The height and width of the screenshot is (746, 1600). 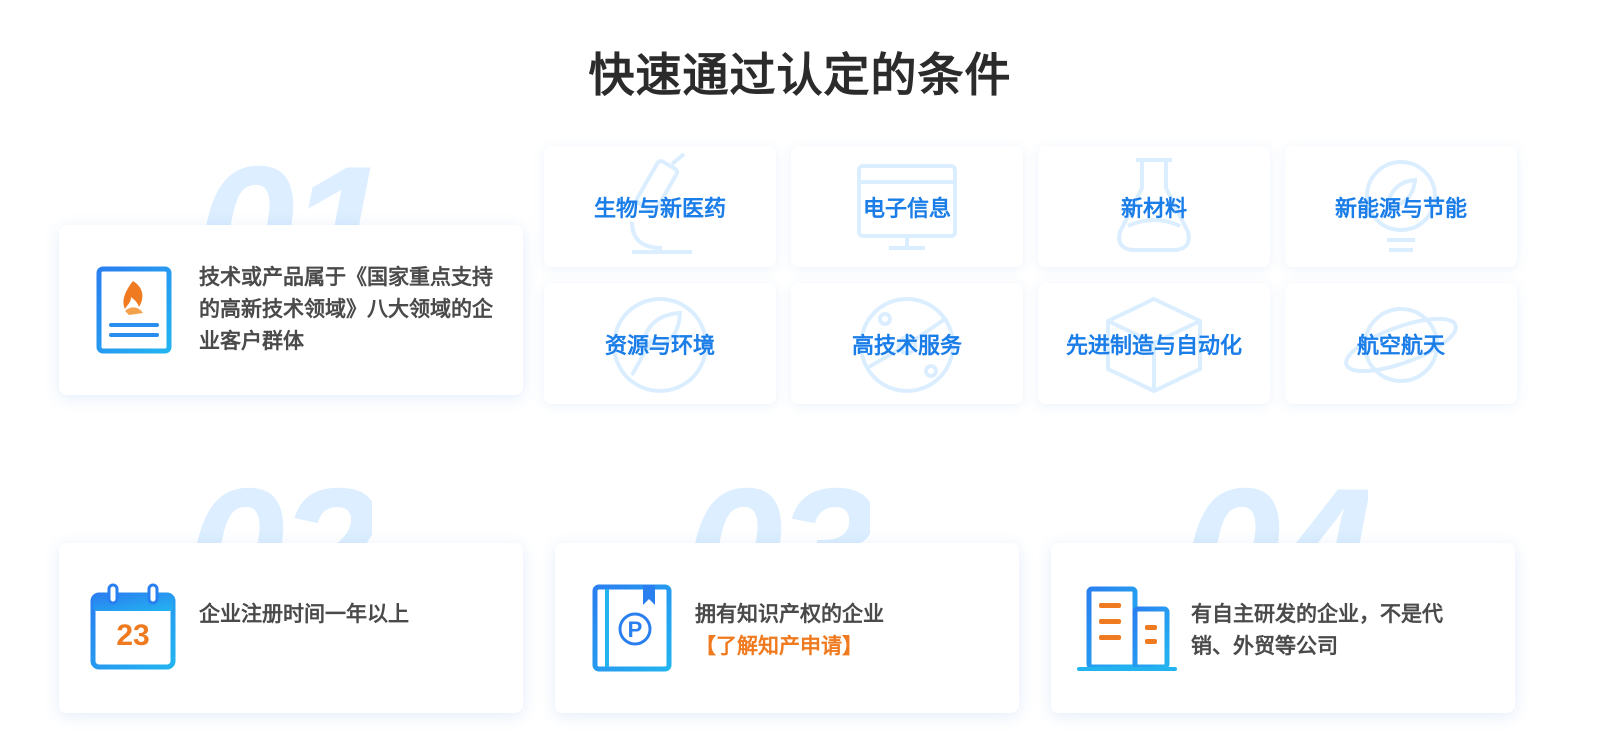 I want to click on document-flame-icon, so click(x=135, y=313).